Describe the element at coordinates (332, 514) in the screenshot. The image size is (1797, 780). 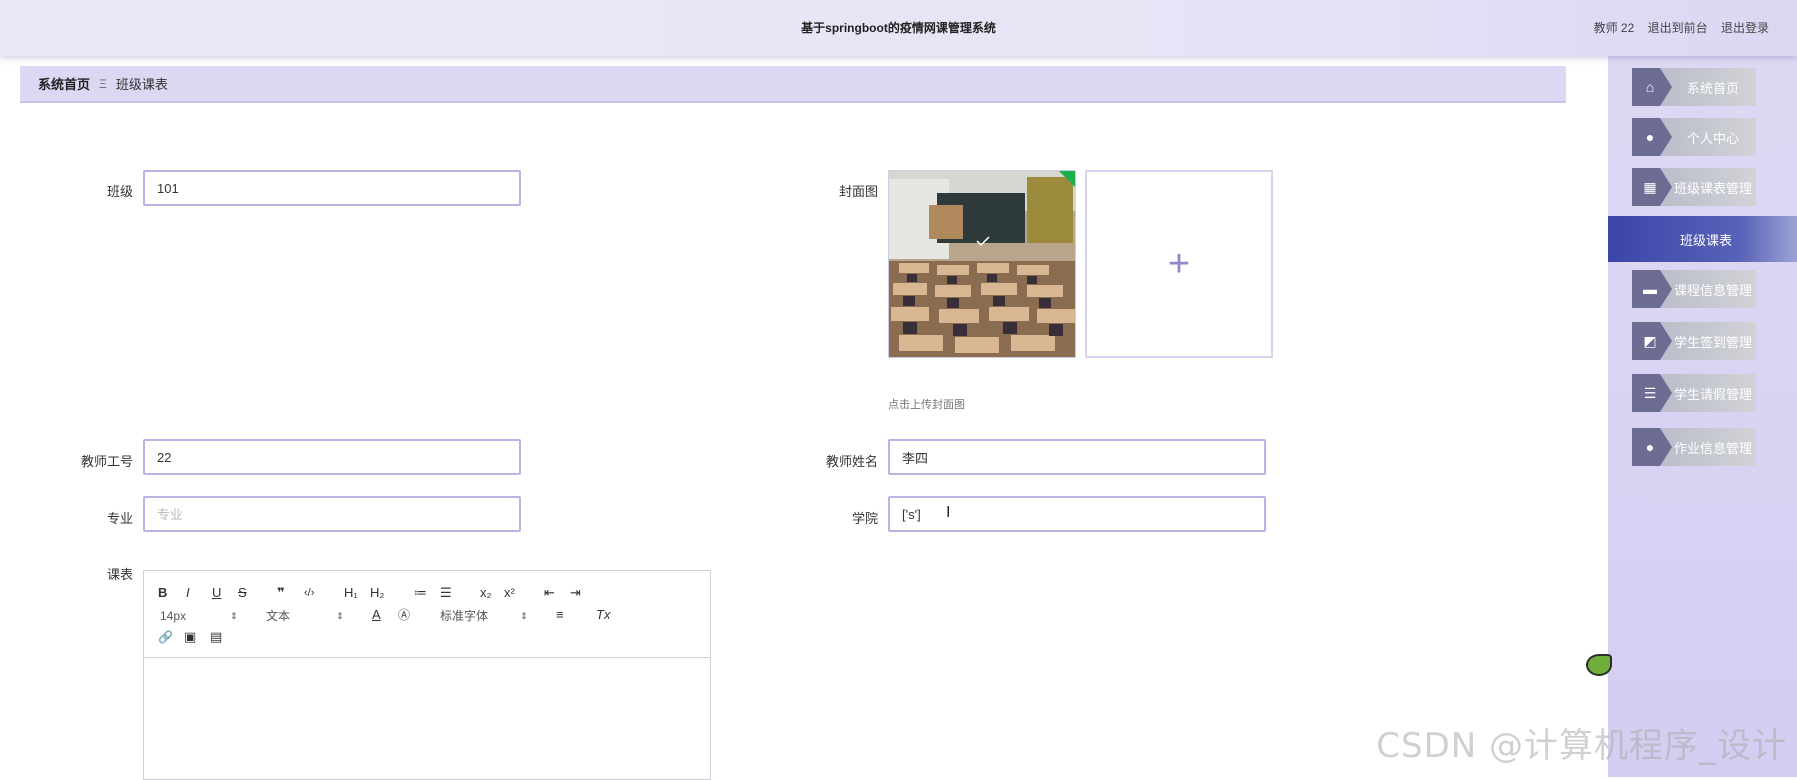
I see `major-input` at that location.